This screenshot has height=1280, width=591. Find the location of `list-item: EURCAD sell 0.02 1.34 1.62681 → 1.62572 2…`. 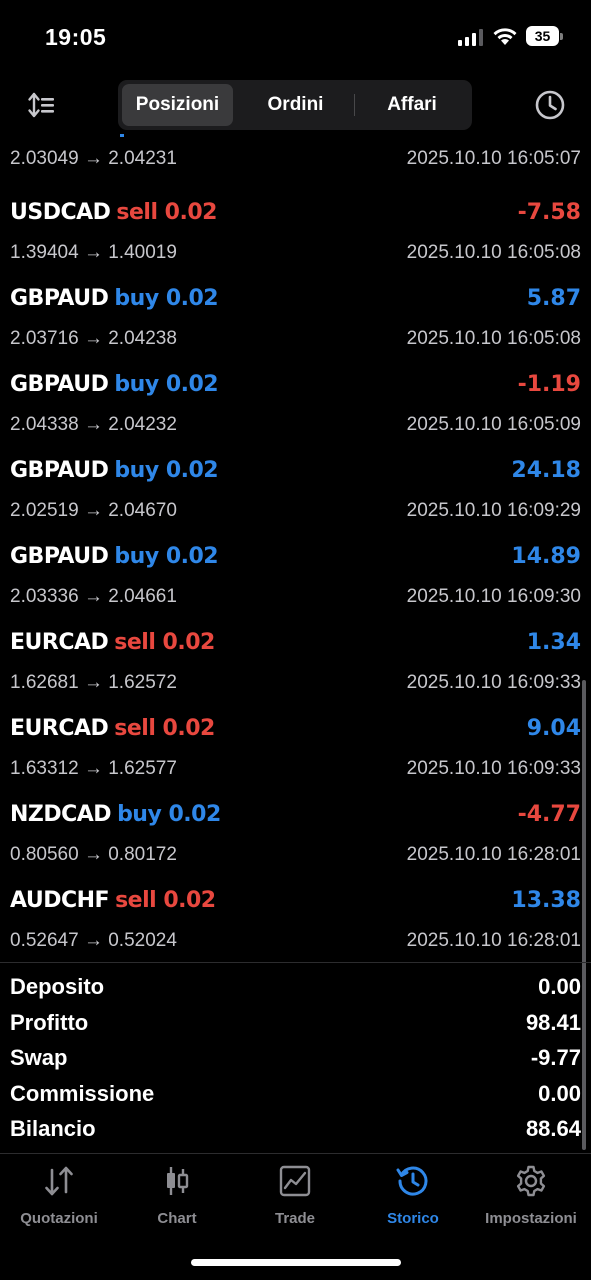

list-item: EURCAD sell 0.02 1.34 1.62681 → 1.62572 2… is located at coordinates (295, 661).